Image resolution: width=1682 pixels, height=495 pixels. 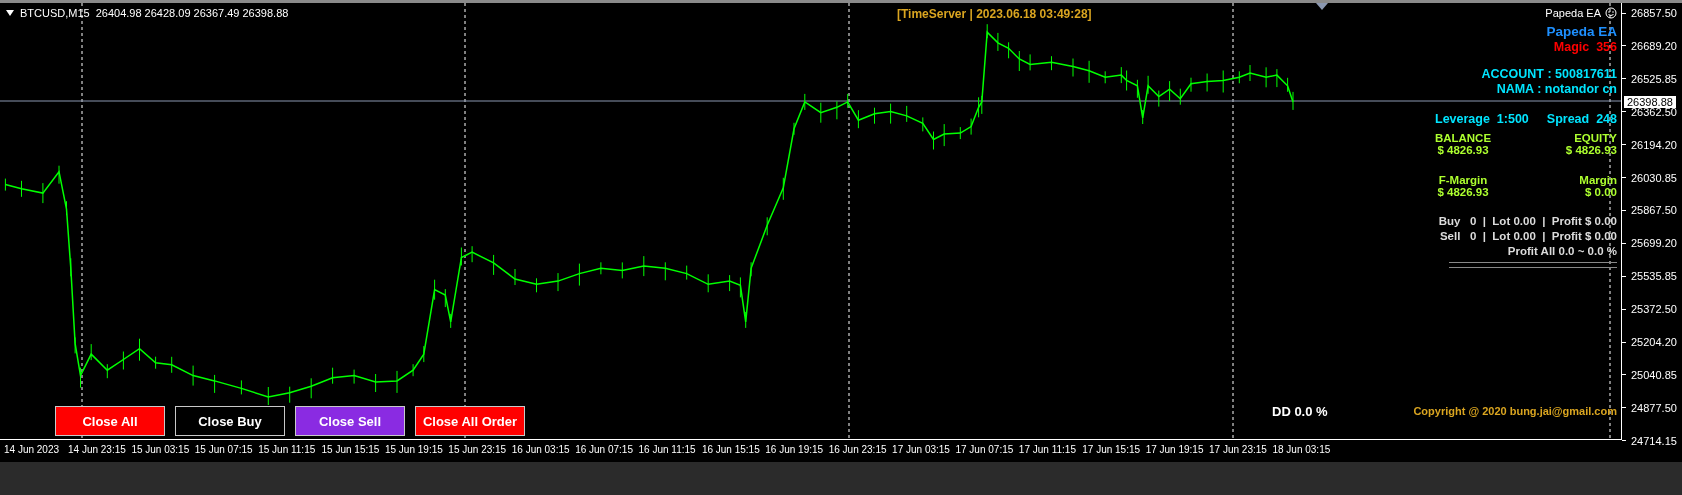 What do you see at coordinates (604, 449) in the screenshot?
I see `time-label: 16 Jun 07:15` at bounding box center [604, 449].